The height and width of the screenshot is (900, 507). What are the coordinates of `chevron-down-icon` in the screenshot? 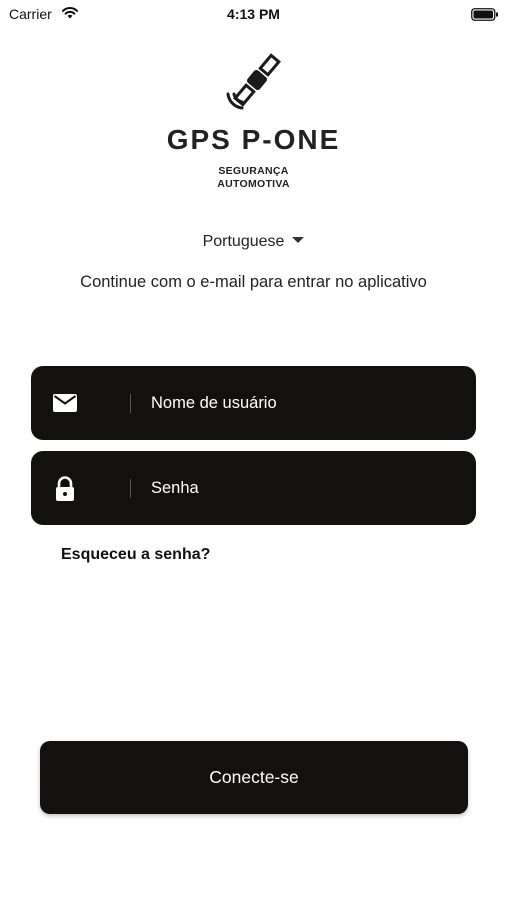 It's located at (298, 239).